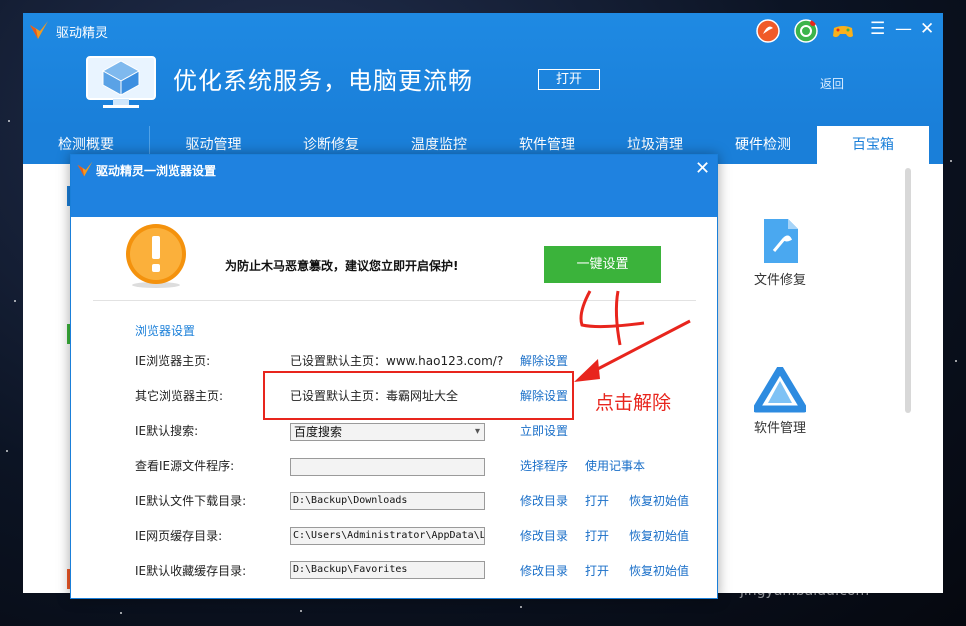 The width and height of the screenshot is (966, 626). What do you see at coordinates (544, 535) in the screenshot?
I see `cache-dir-change-link: 修改目录` at bounding box center [544, 535].